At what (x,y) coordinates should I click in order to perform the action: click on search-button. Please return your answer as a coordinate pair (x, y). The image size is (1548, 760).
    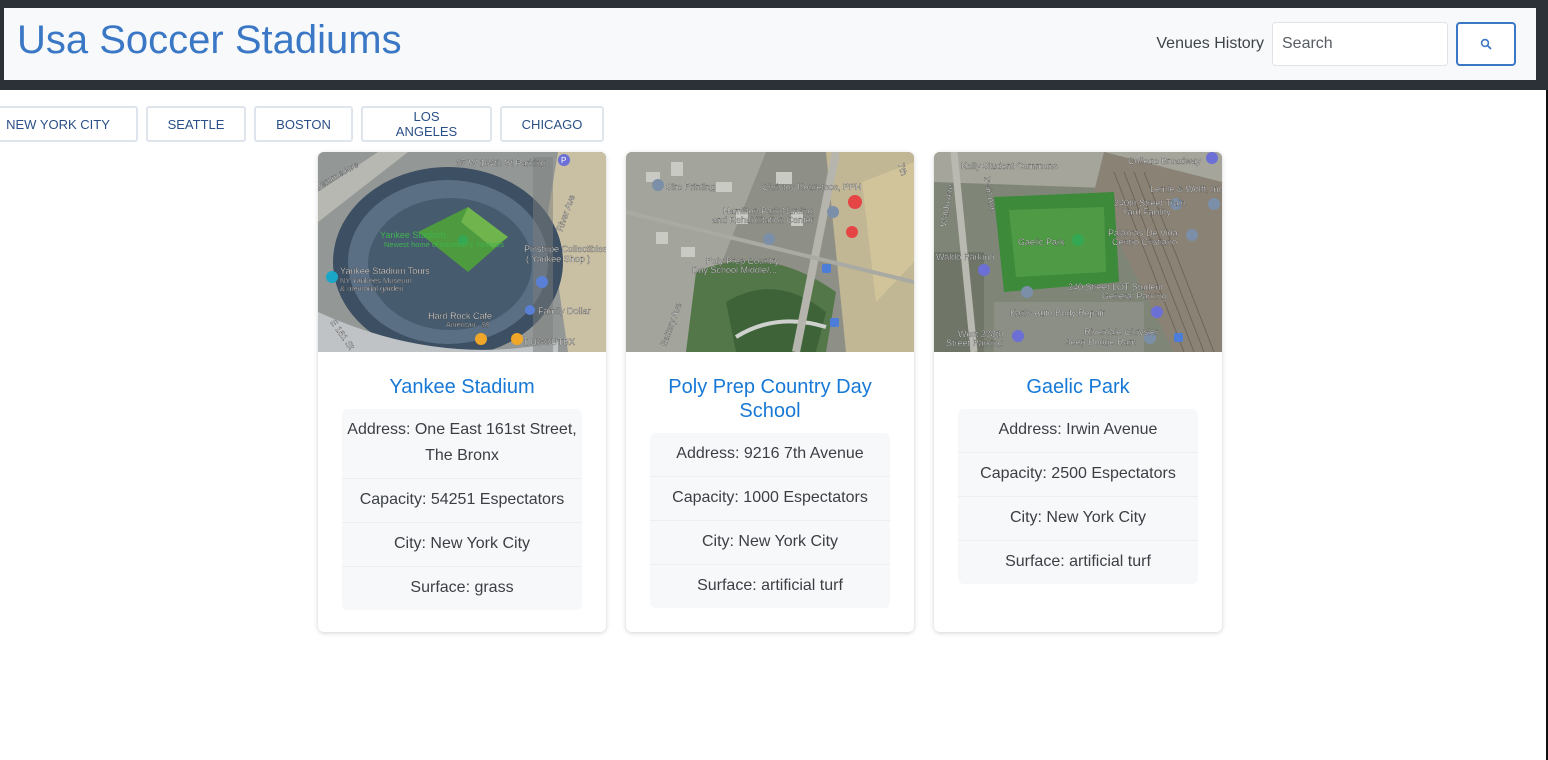
    Looking at the image, I should click on (1486, 44).